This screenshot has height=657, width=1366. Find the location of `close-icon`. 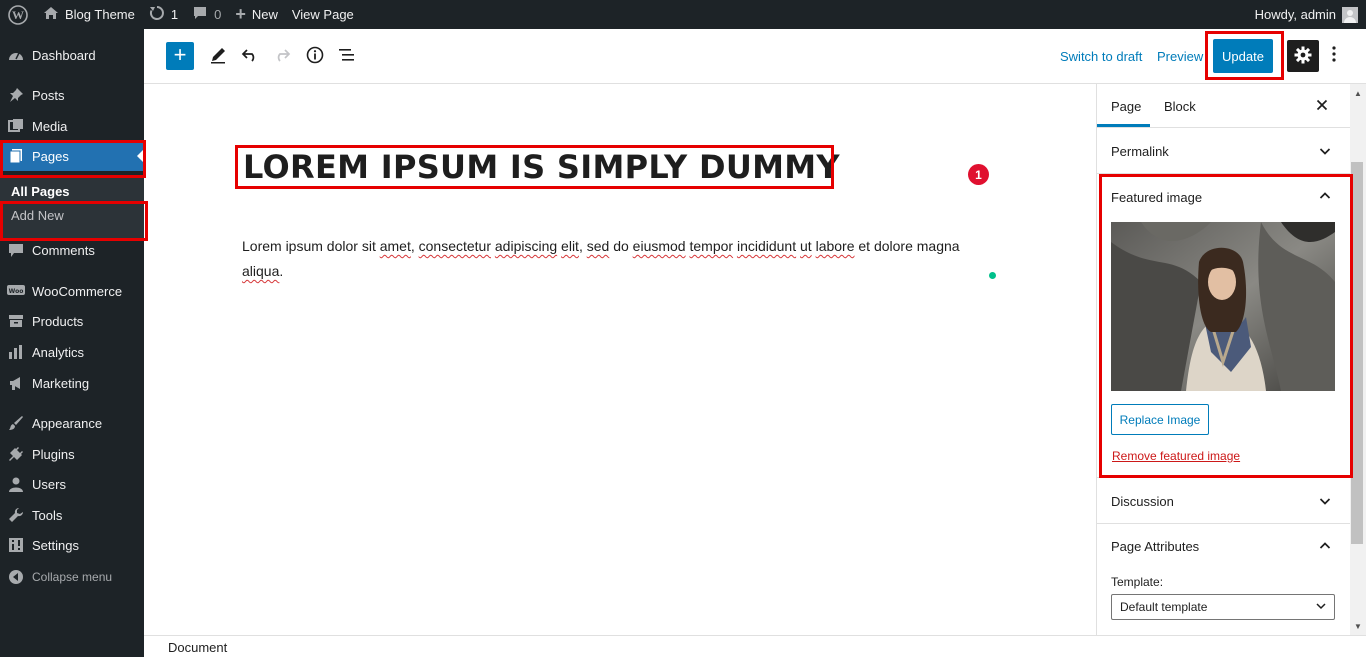

close-icon is located at coordinates (1322, 105).